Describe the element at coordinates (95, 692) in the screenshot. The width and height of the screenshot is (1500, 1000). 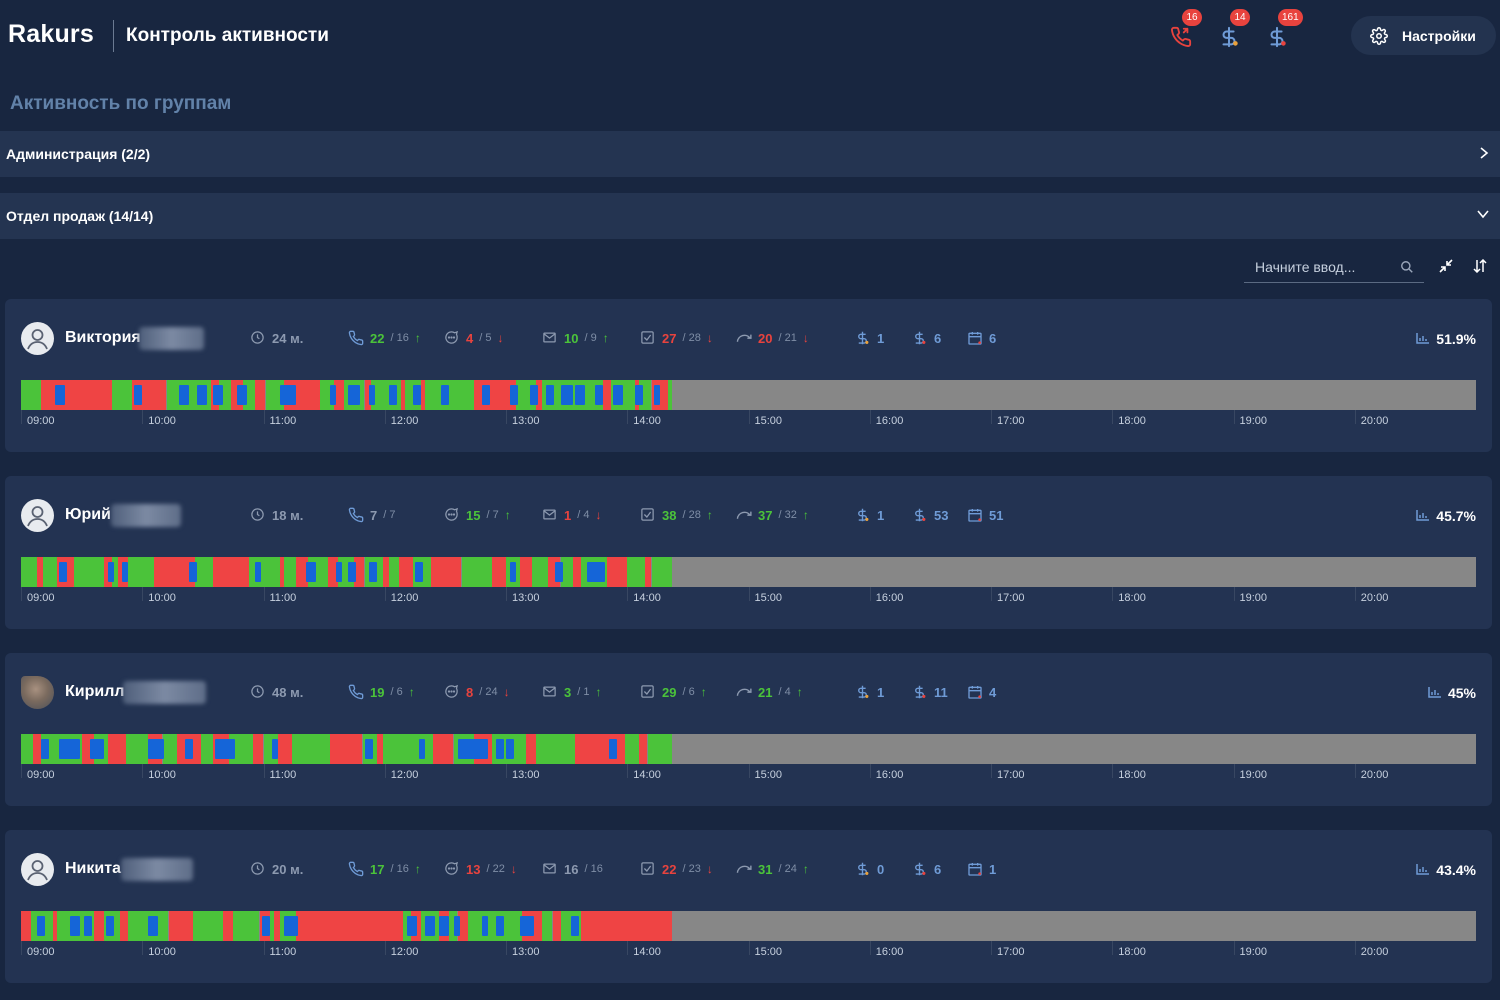
I see `user-name: Кирилл` at that location.